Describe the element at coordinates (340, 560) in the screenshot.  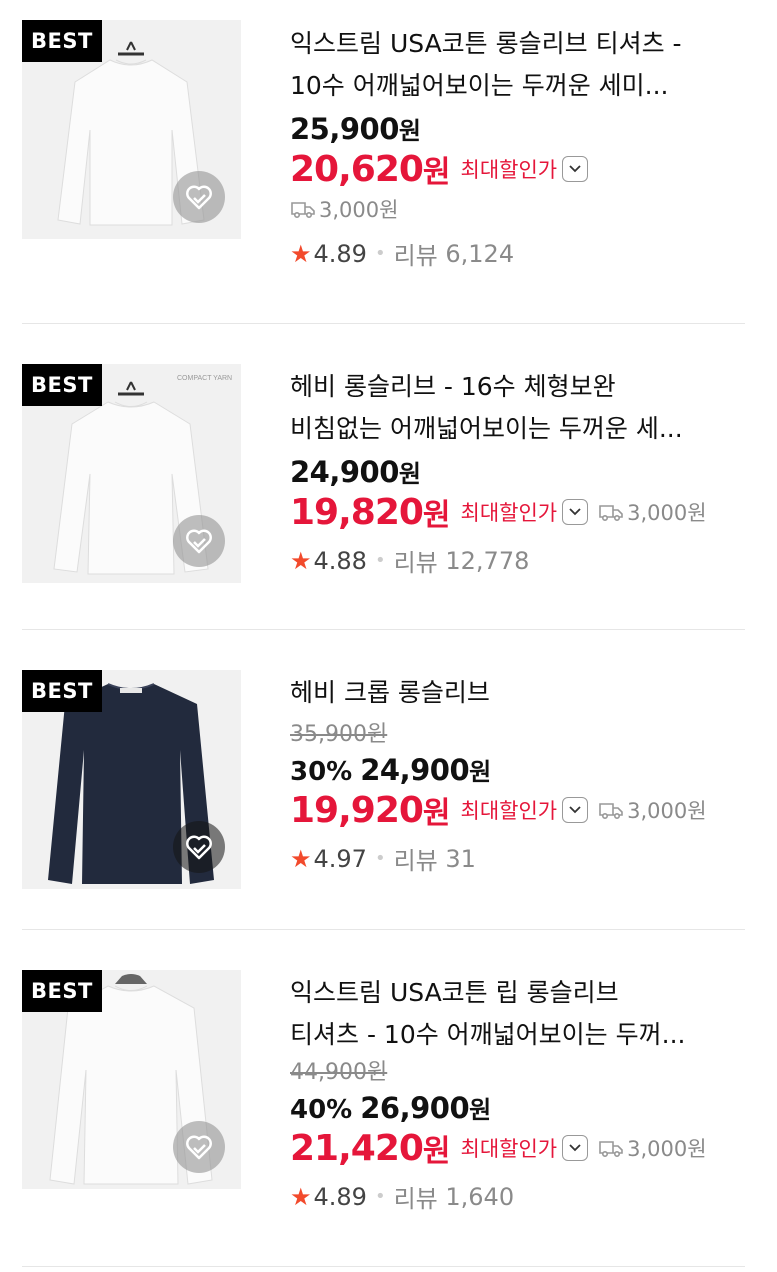
I see `rating-score: 4.88` at that location.